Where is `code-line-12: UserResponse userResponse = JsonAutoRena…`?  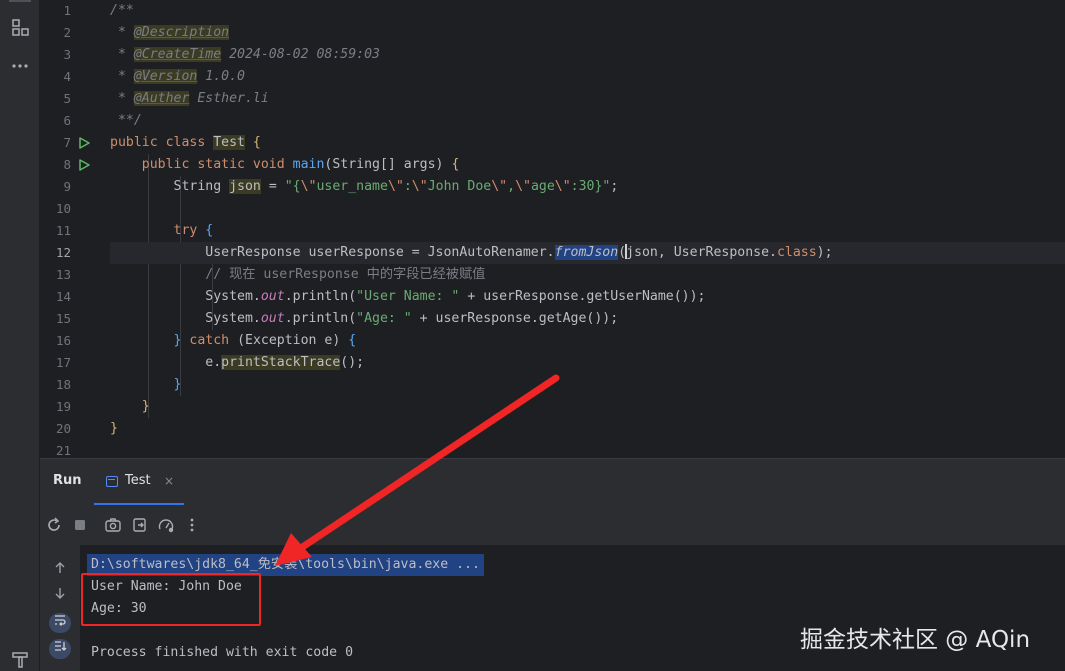 code-line-12: UserResponse userResponse = JsonAutoRena… is located at coordinates (587, 253).